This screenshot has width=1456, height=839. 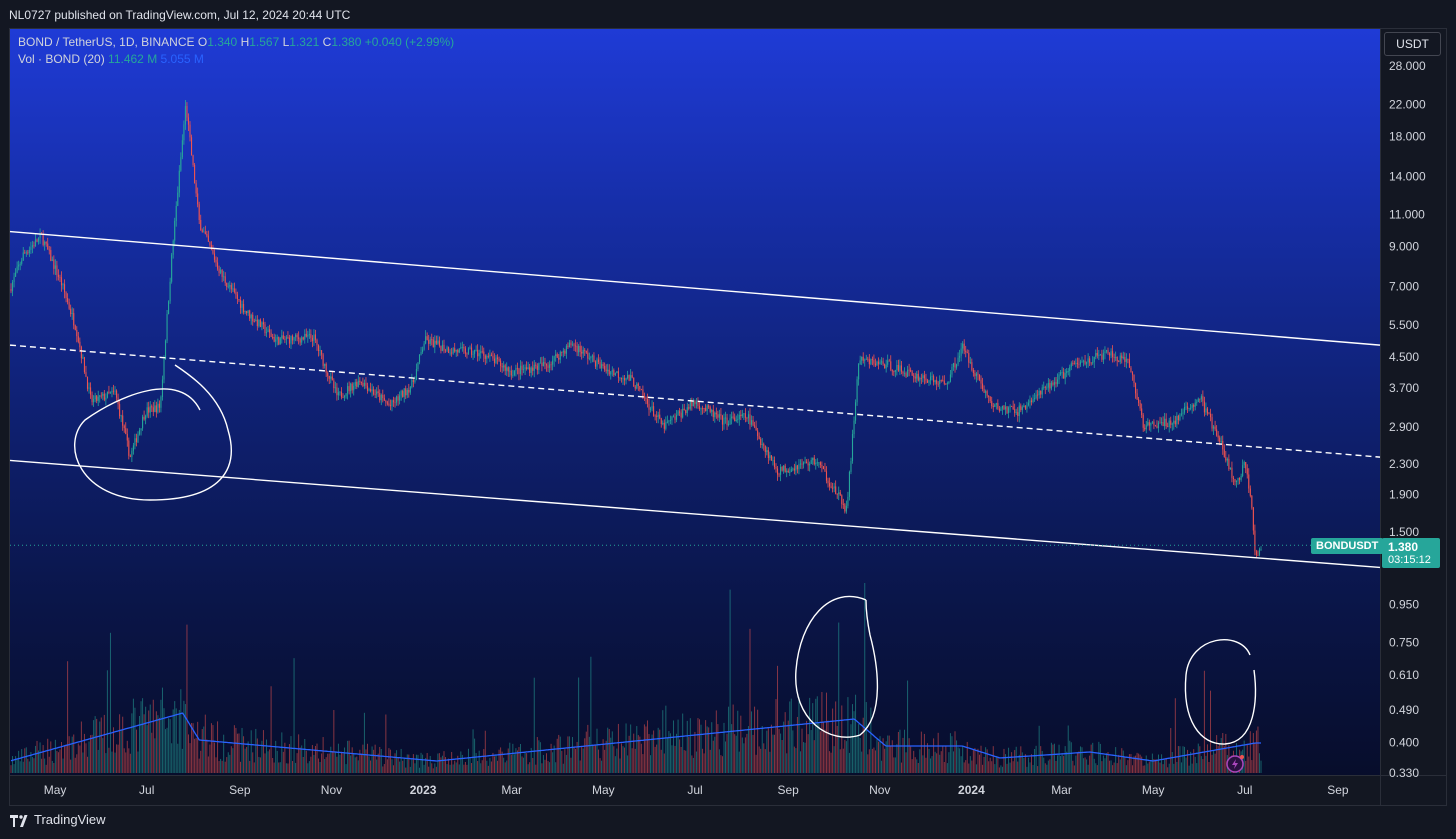 I want to click on footer-brand: TradingView, so click(x=58, y=819).